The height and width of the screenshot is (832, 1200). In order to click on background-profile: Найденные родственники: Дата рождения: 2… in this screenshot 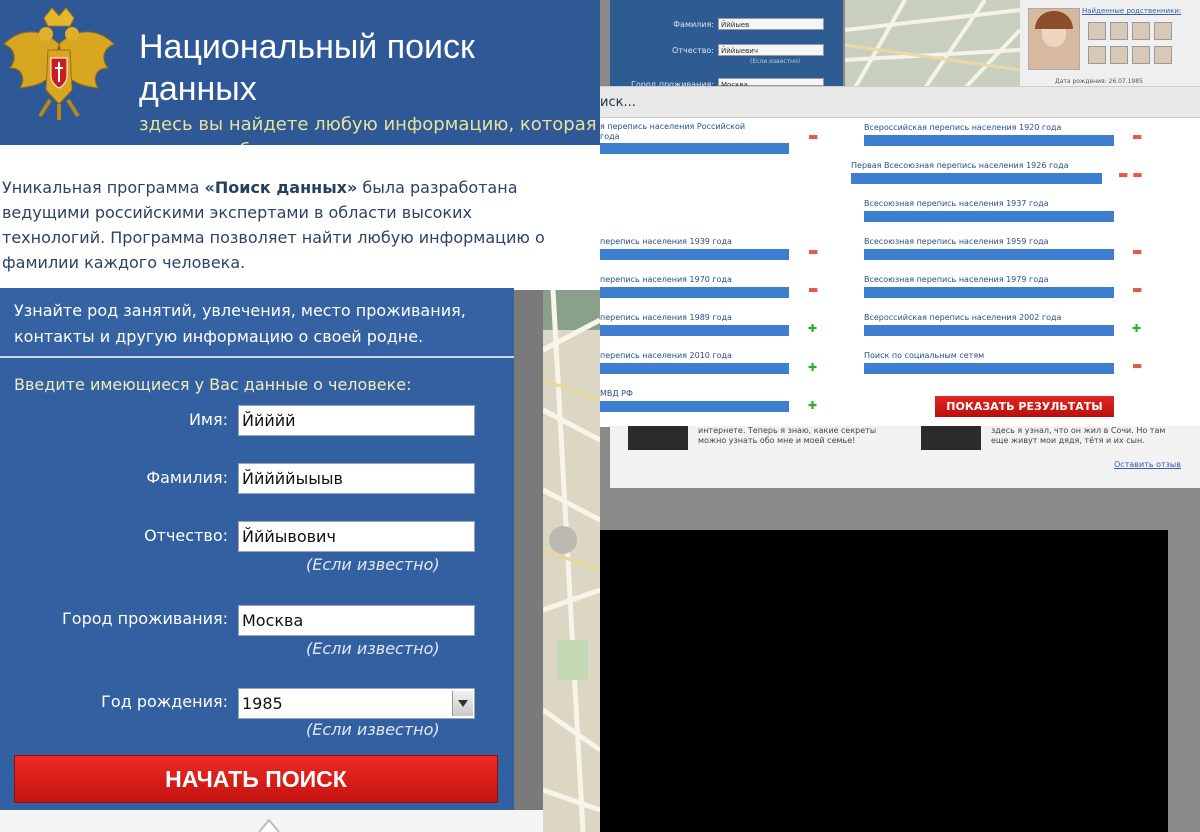, I will do `click(1110, 44)`.